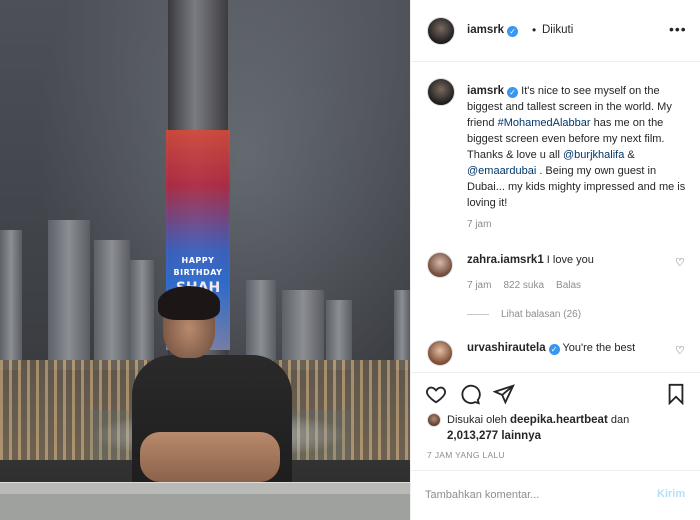 This screenshot has width=700, height=520. What do you see at coordinates (629, 155) in the screenshot?
I see `caption-part: &` at bounding box center [629, 155].